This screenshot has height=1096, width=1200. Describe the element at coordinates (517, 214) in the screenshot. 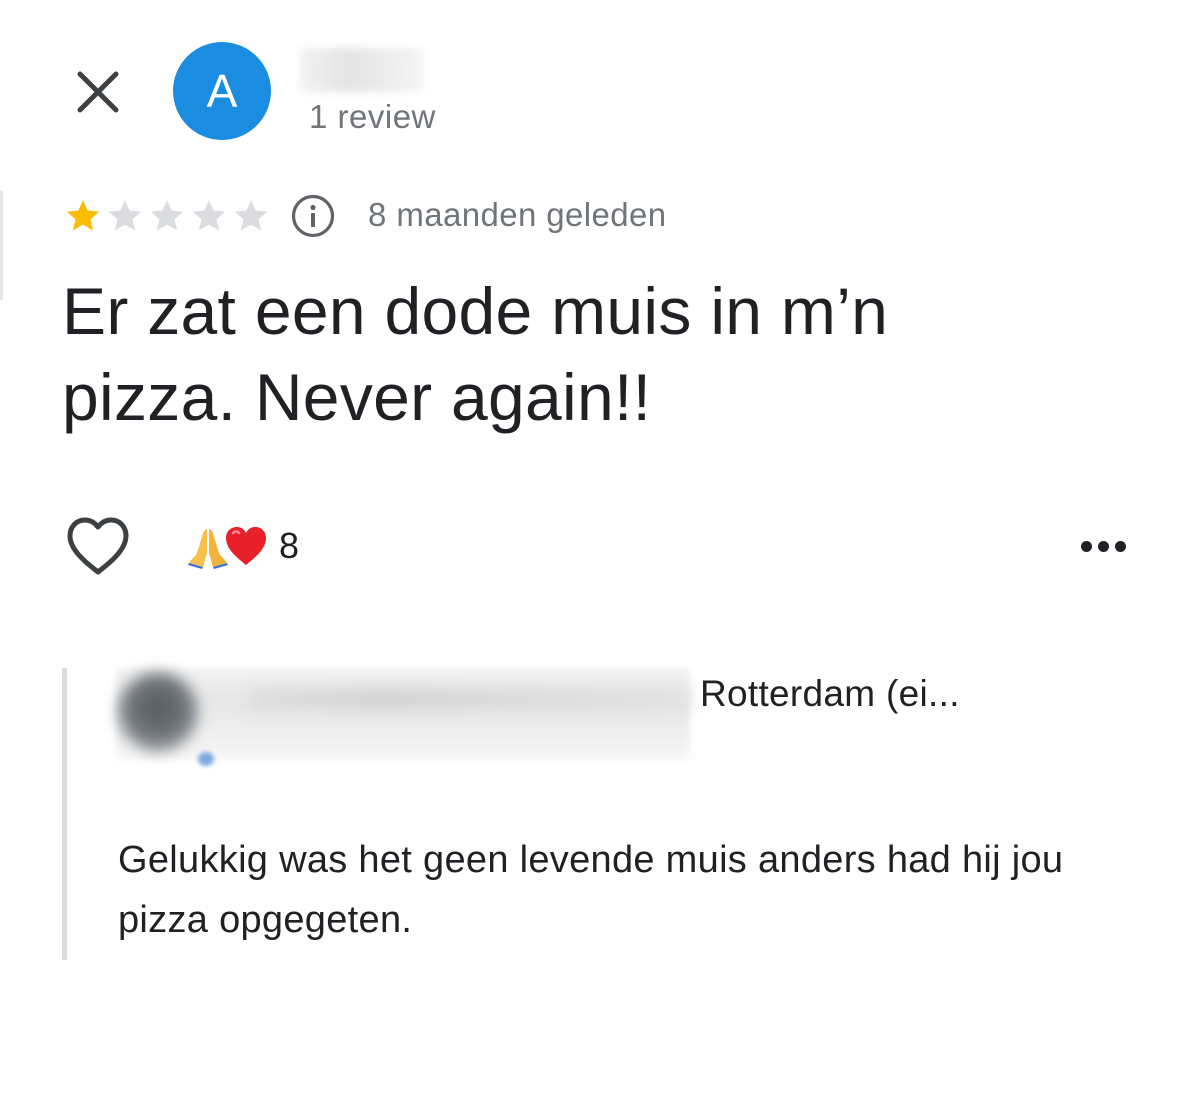

I see `review-time-ago: 8 maanden geleden` at that location.